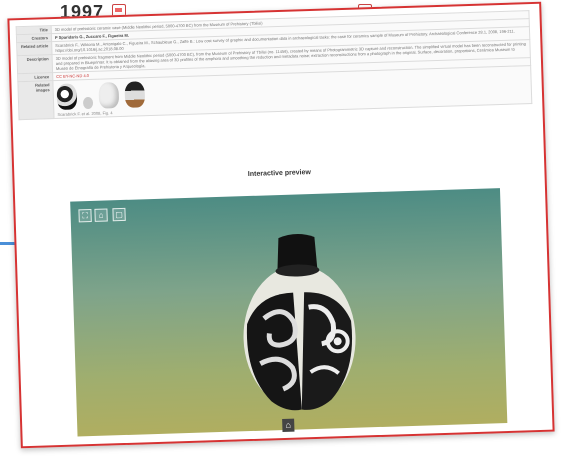 The height and width of the screenshot is (463, 561). I want to click on frame-button: ▢, so click(119, 214).